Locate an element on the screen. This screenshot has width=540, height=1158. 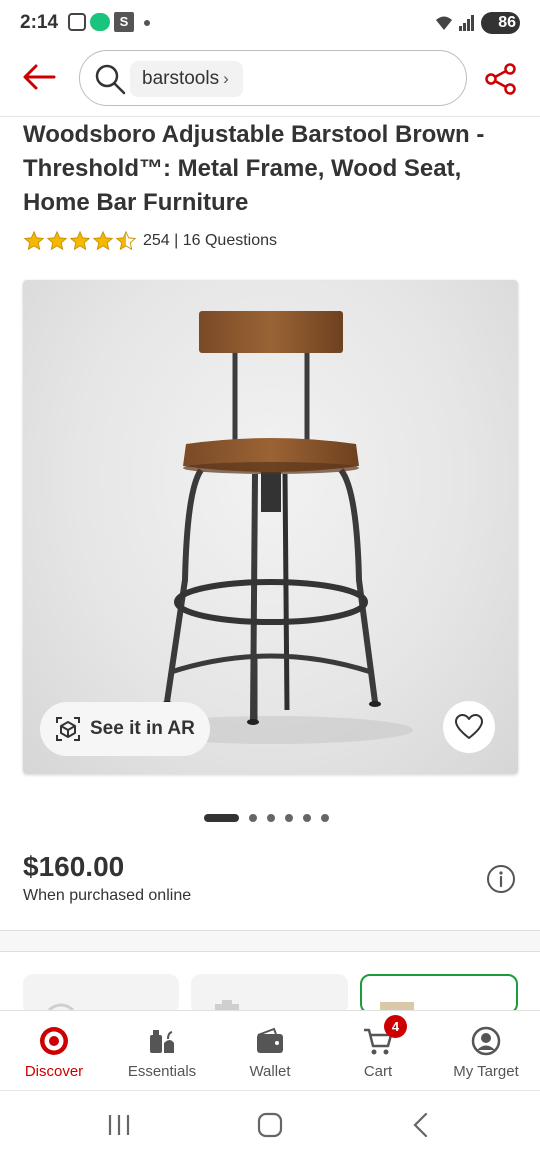
see-in-ar-button: See it in AR is located at coordinates (125, 729).